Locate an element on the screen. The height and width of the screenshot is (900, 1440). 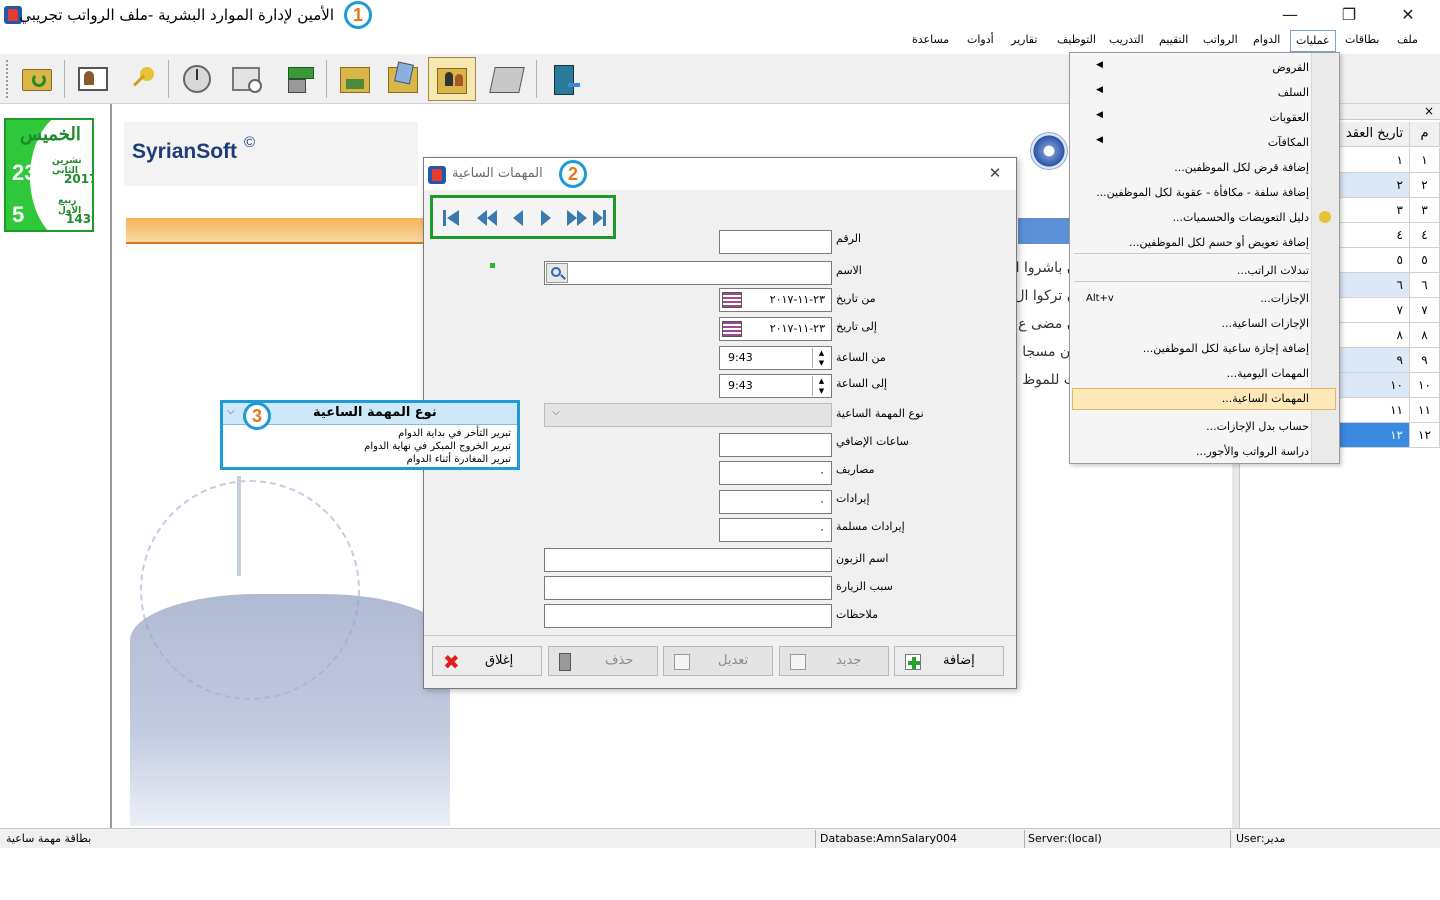
to-date-label: إلى تاريخ is located at coordinates (856, 326).